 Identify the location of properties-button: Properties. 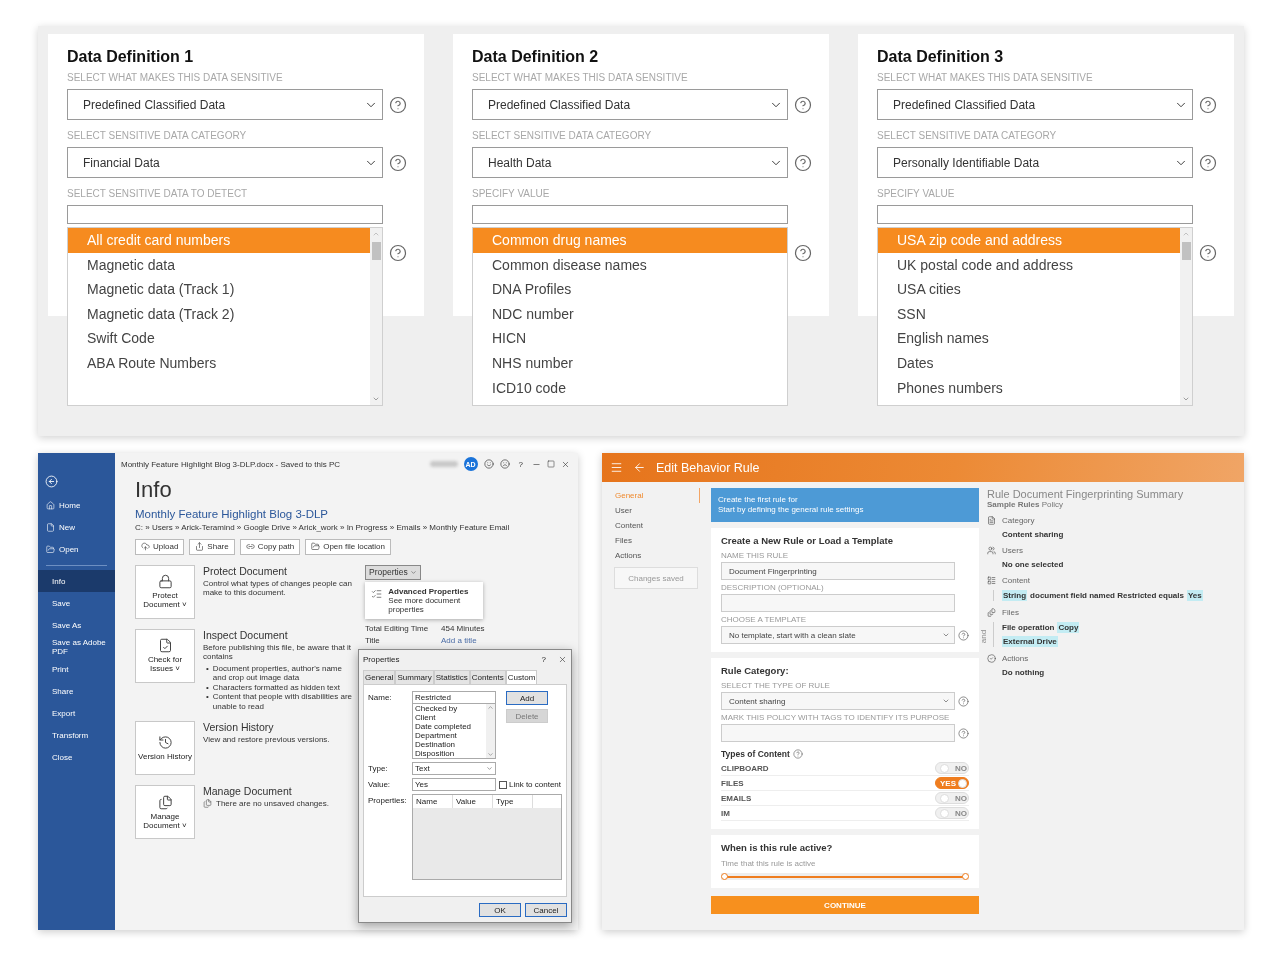
(393, 572).